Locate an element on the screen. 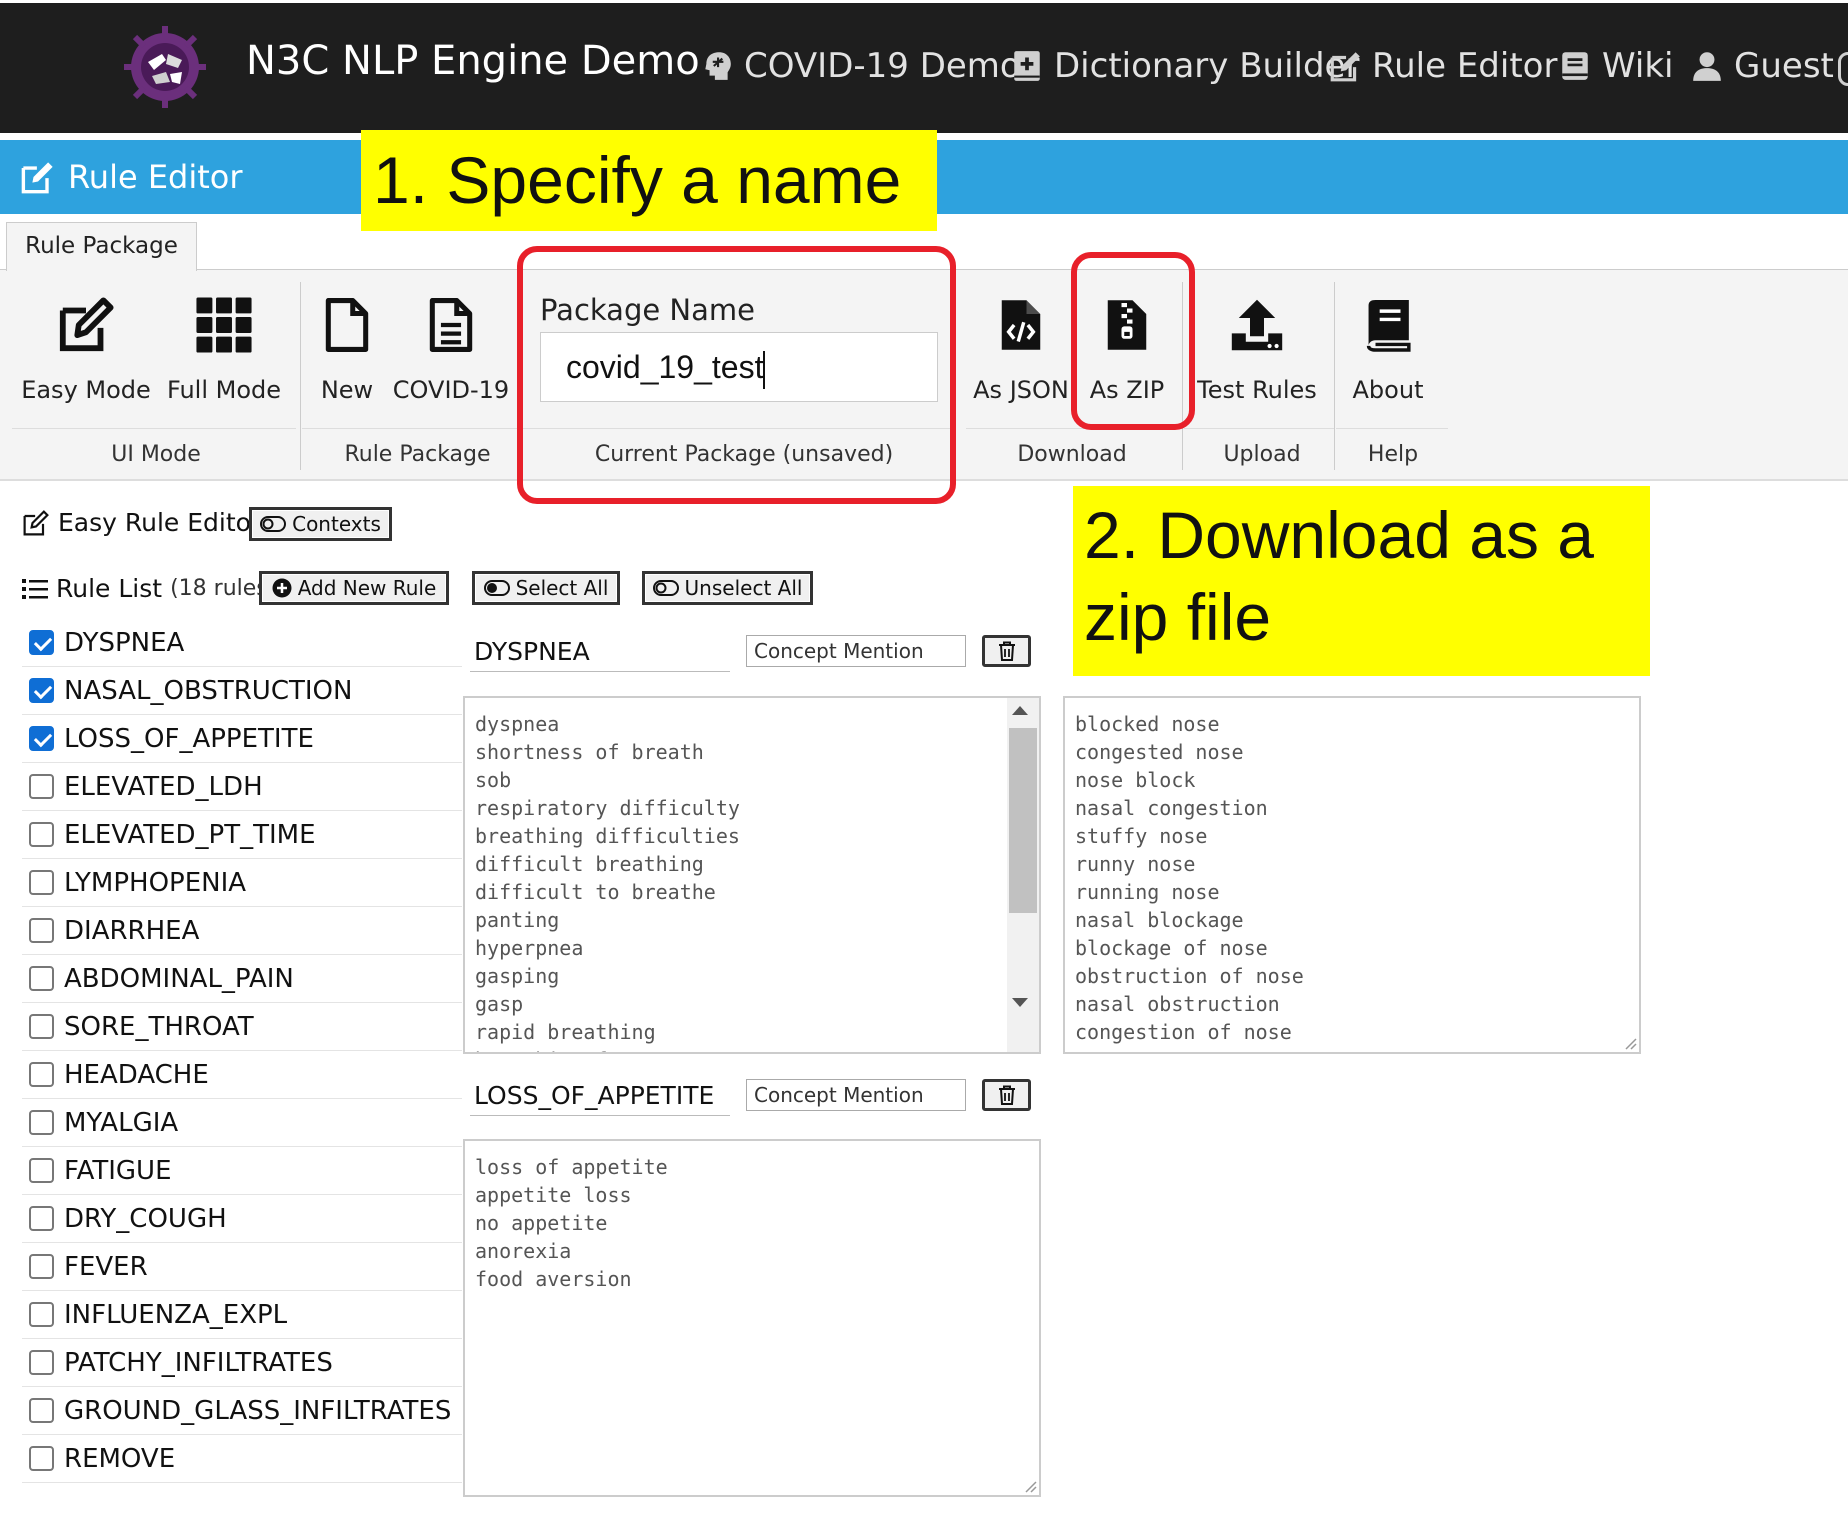  about-button: About is located at coordinates (1388, 347).